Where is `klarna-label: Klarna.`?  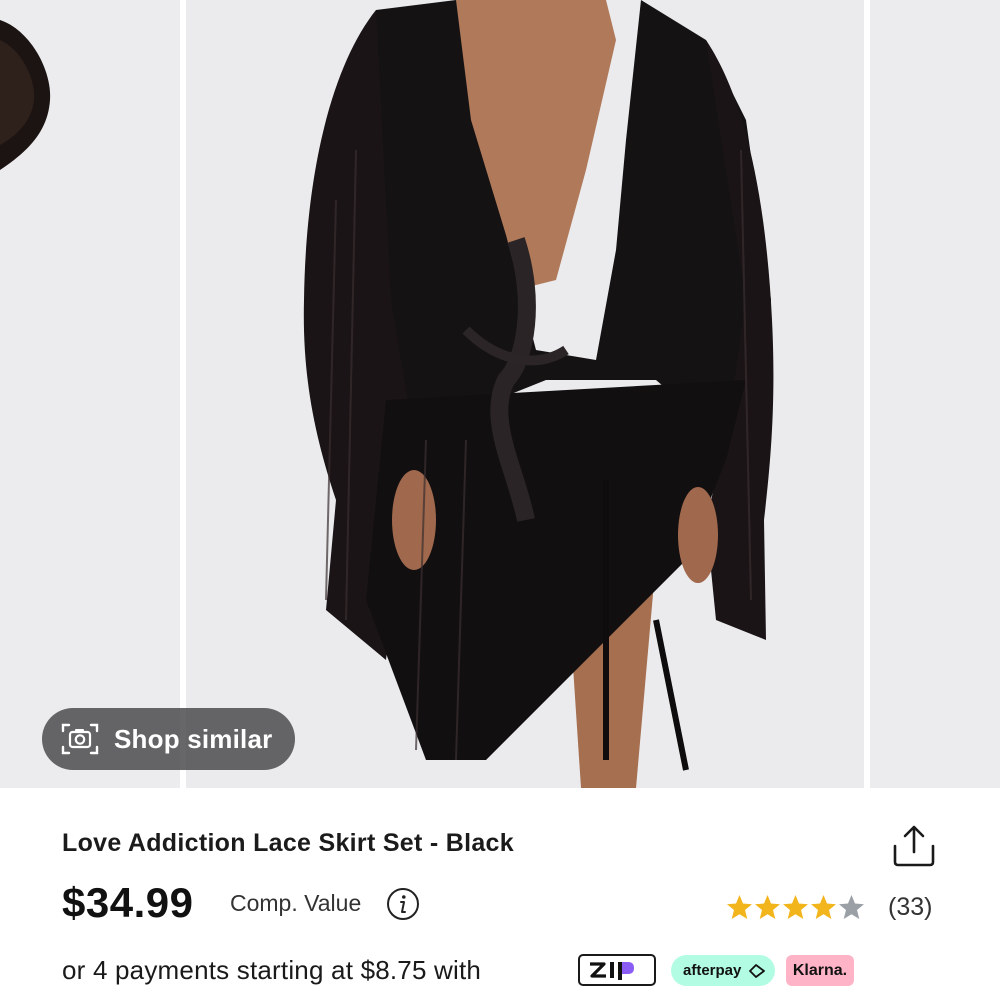
klarna-label: Klarna. is located at coordinates (820, 970).